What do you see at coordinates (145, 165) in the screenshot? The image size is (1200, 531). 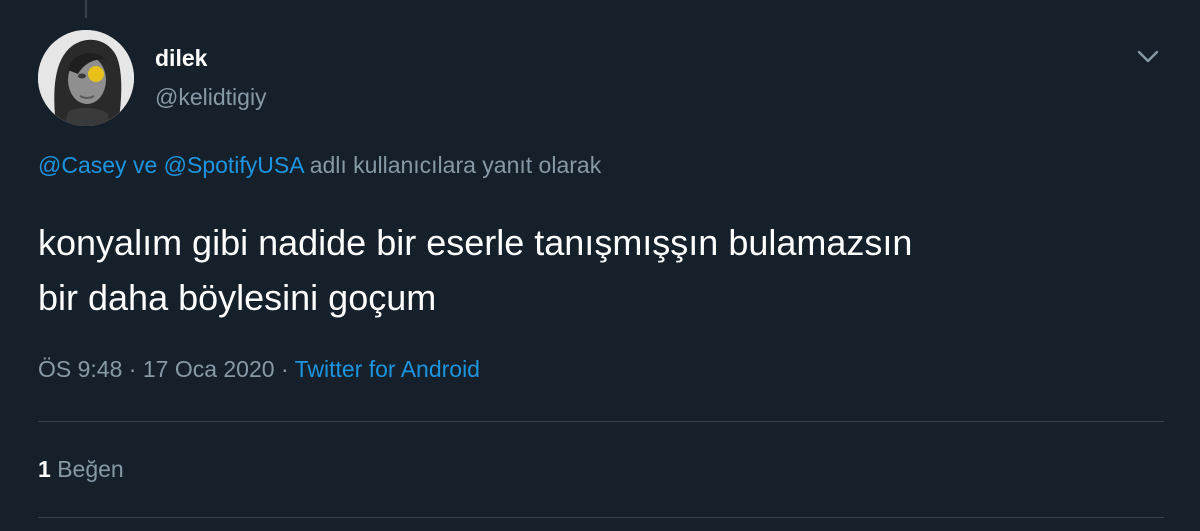 I see `reply-joiner: ve` at bounding box center [145, 165].